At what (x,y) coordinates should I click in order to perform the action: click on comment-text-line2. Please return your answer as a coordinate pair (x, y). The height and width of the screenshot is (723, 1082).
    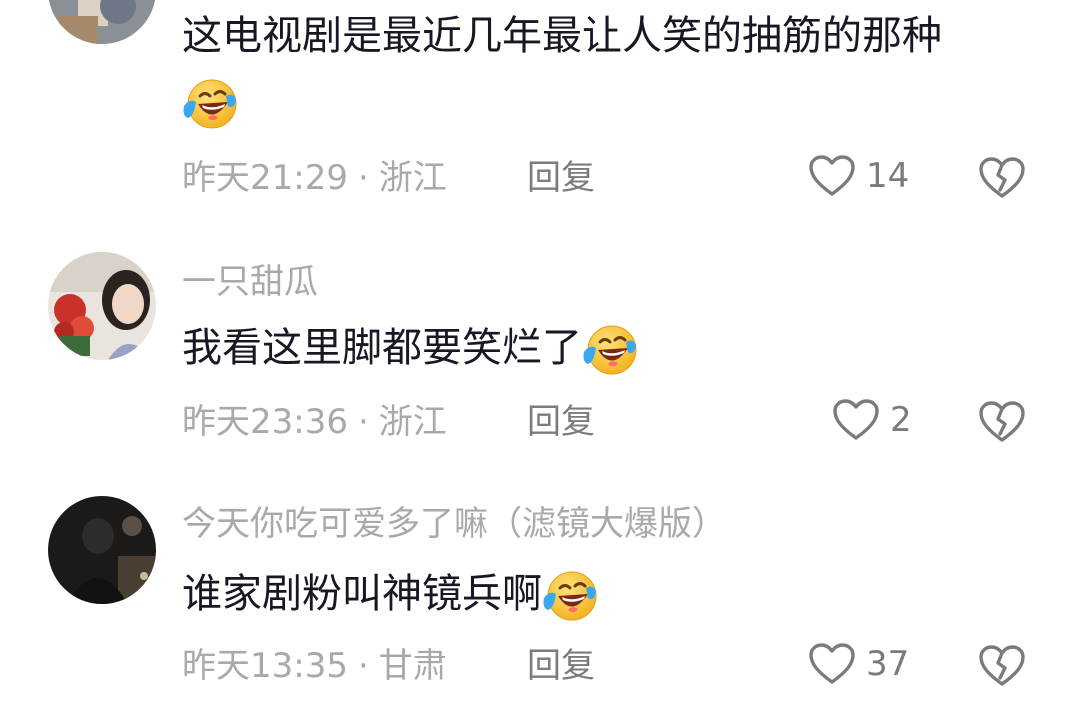
    Looking at the image, I should click on (210, 104).